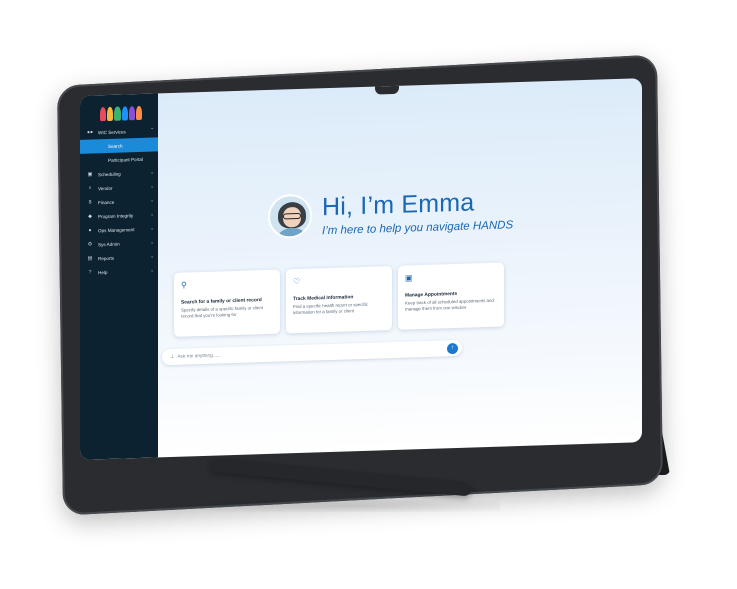 The height and width of the screenshot is (589, 737). What do you see at coordinates (297, 281) in the screenshot?
I see `heartbeat-icon: ♡` at bounding box center [297, 281].